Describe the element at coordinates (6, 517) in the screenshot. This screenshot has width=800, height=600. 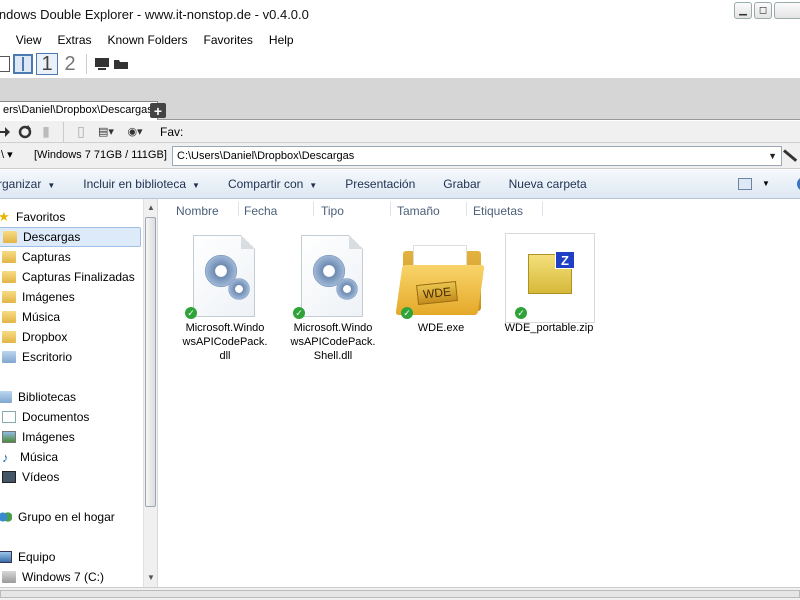
I see `homegroup-icon` at that location.